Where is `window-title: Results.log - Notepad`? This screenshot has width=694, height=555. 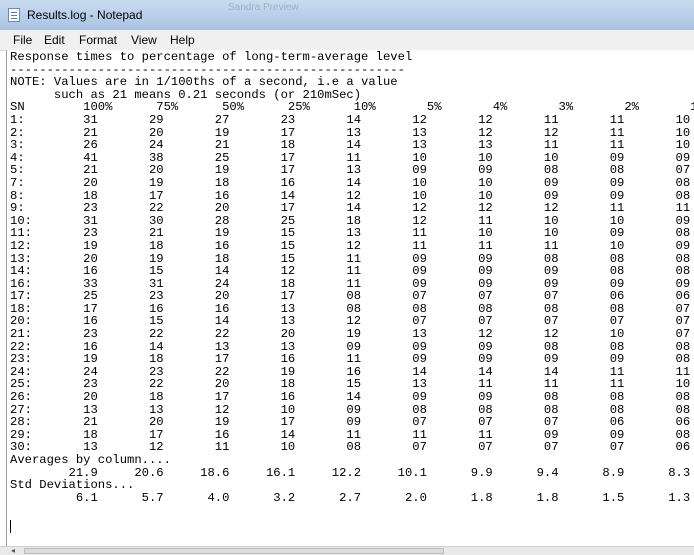
window-title: Results.log - Notepad is located at coordinates (85, 15).